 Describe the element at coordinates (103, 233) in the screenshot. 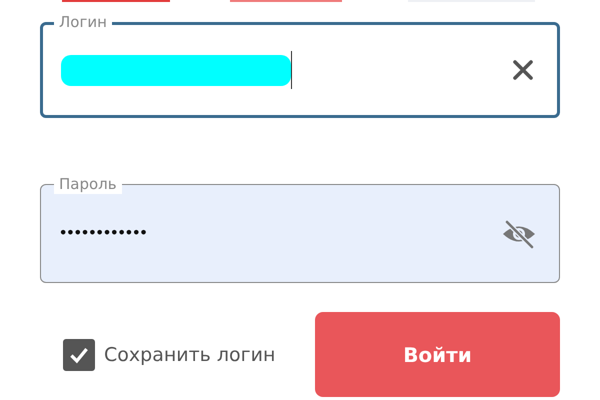

I see `password-dots: ••••••••••••` at that location.